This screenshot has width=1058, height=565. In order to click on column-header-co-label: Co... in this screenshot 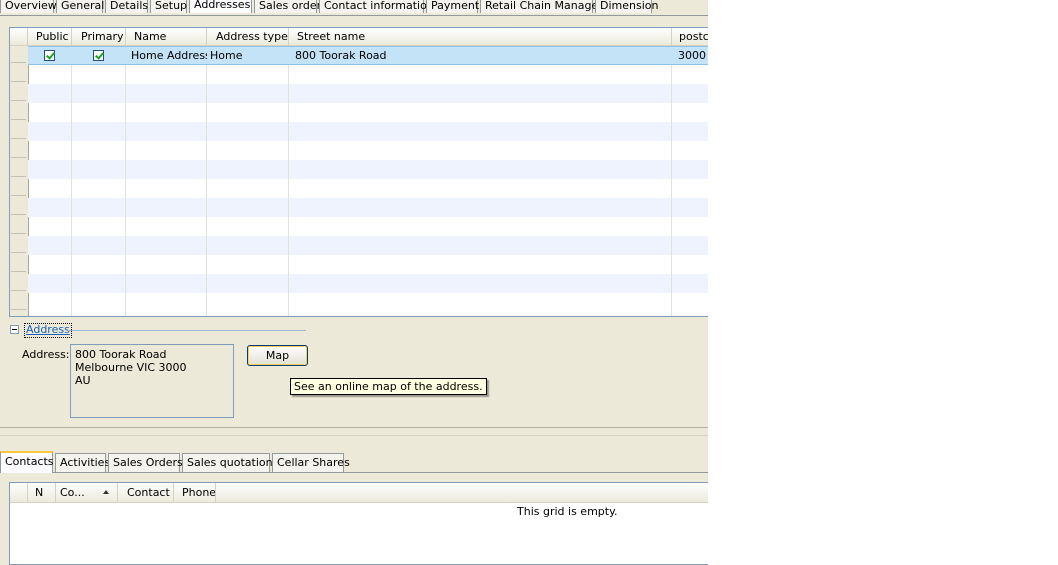, I will do `click(72, 492)`.